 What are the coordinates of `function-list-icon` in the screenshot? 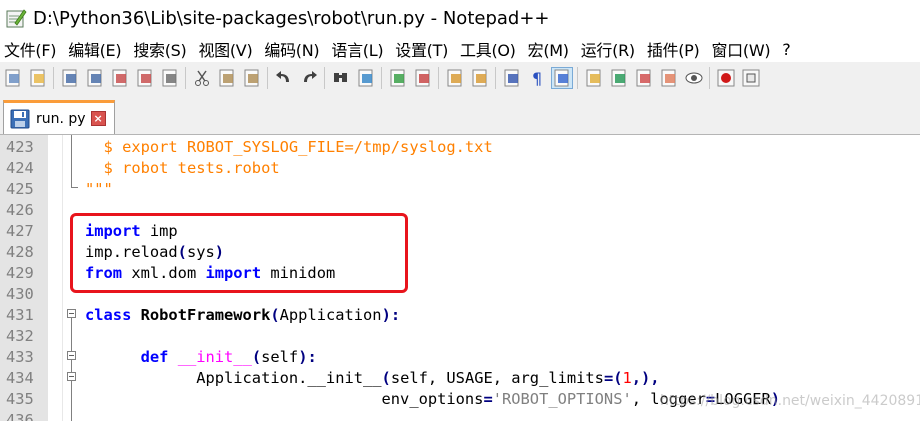 It's located at (644, 78).